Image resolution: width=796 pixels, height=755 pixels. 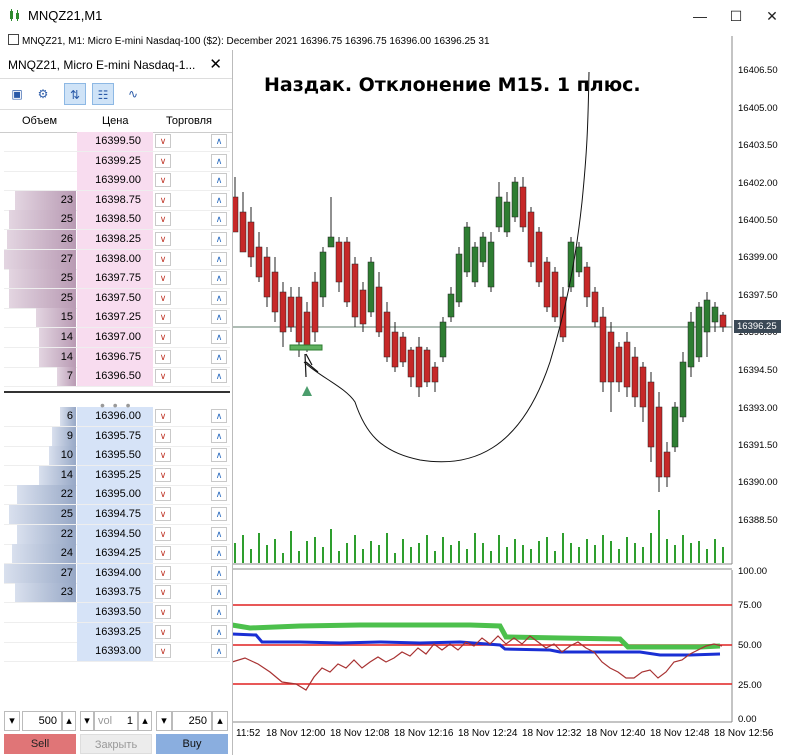 I want to click on price-cell: 16393.25, so click(x=115, y=632).